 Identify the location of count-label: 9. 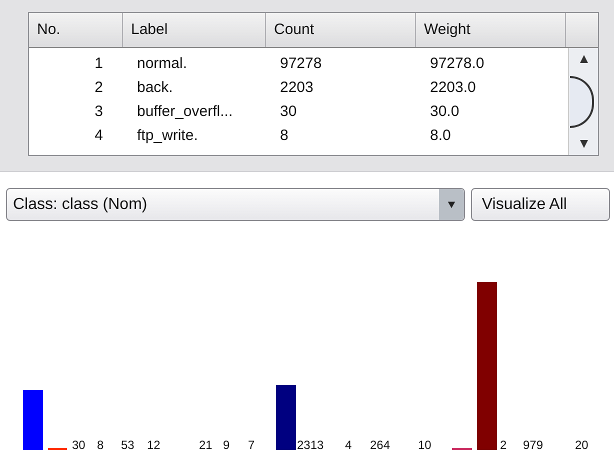
(226, 445).